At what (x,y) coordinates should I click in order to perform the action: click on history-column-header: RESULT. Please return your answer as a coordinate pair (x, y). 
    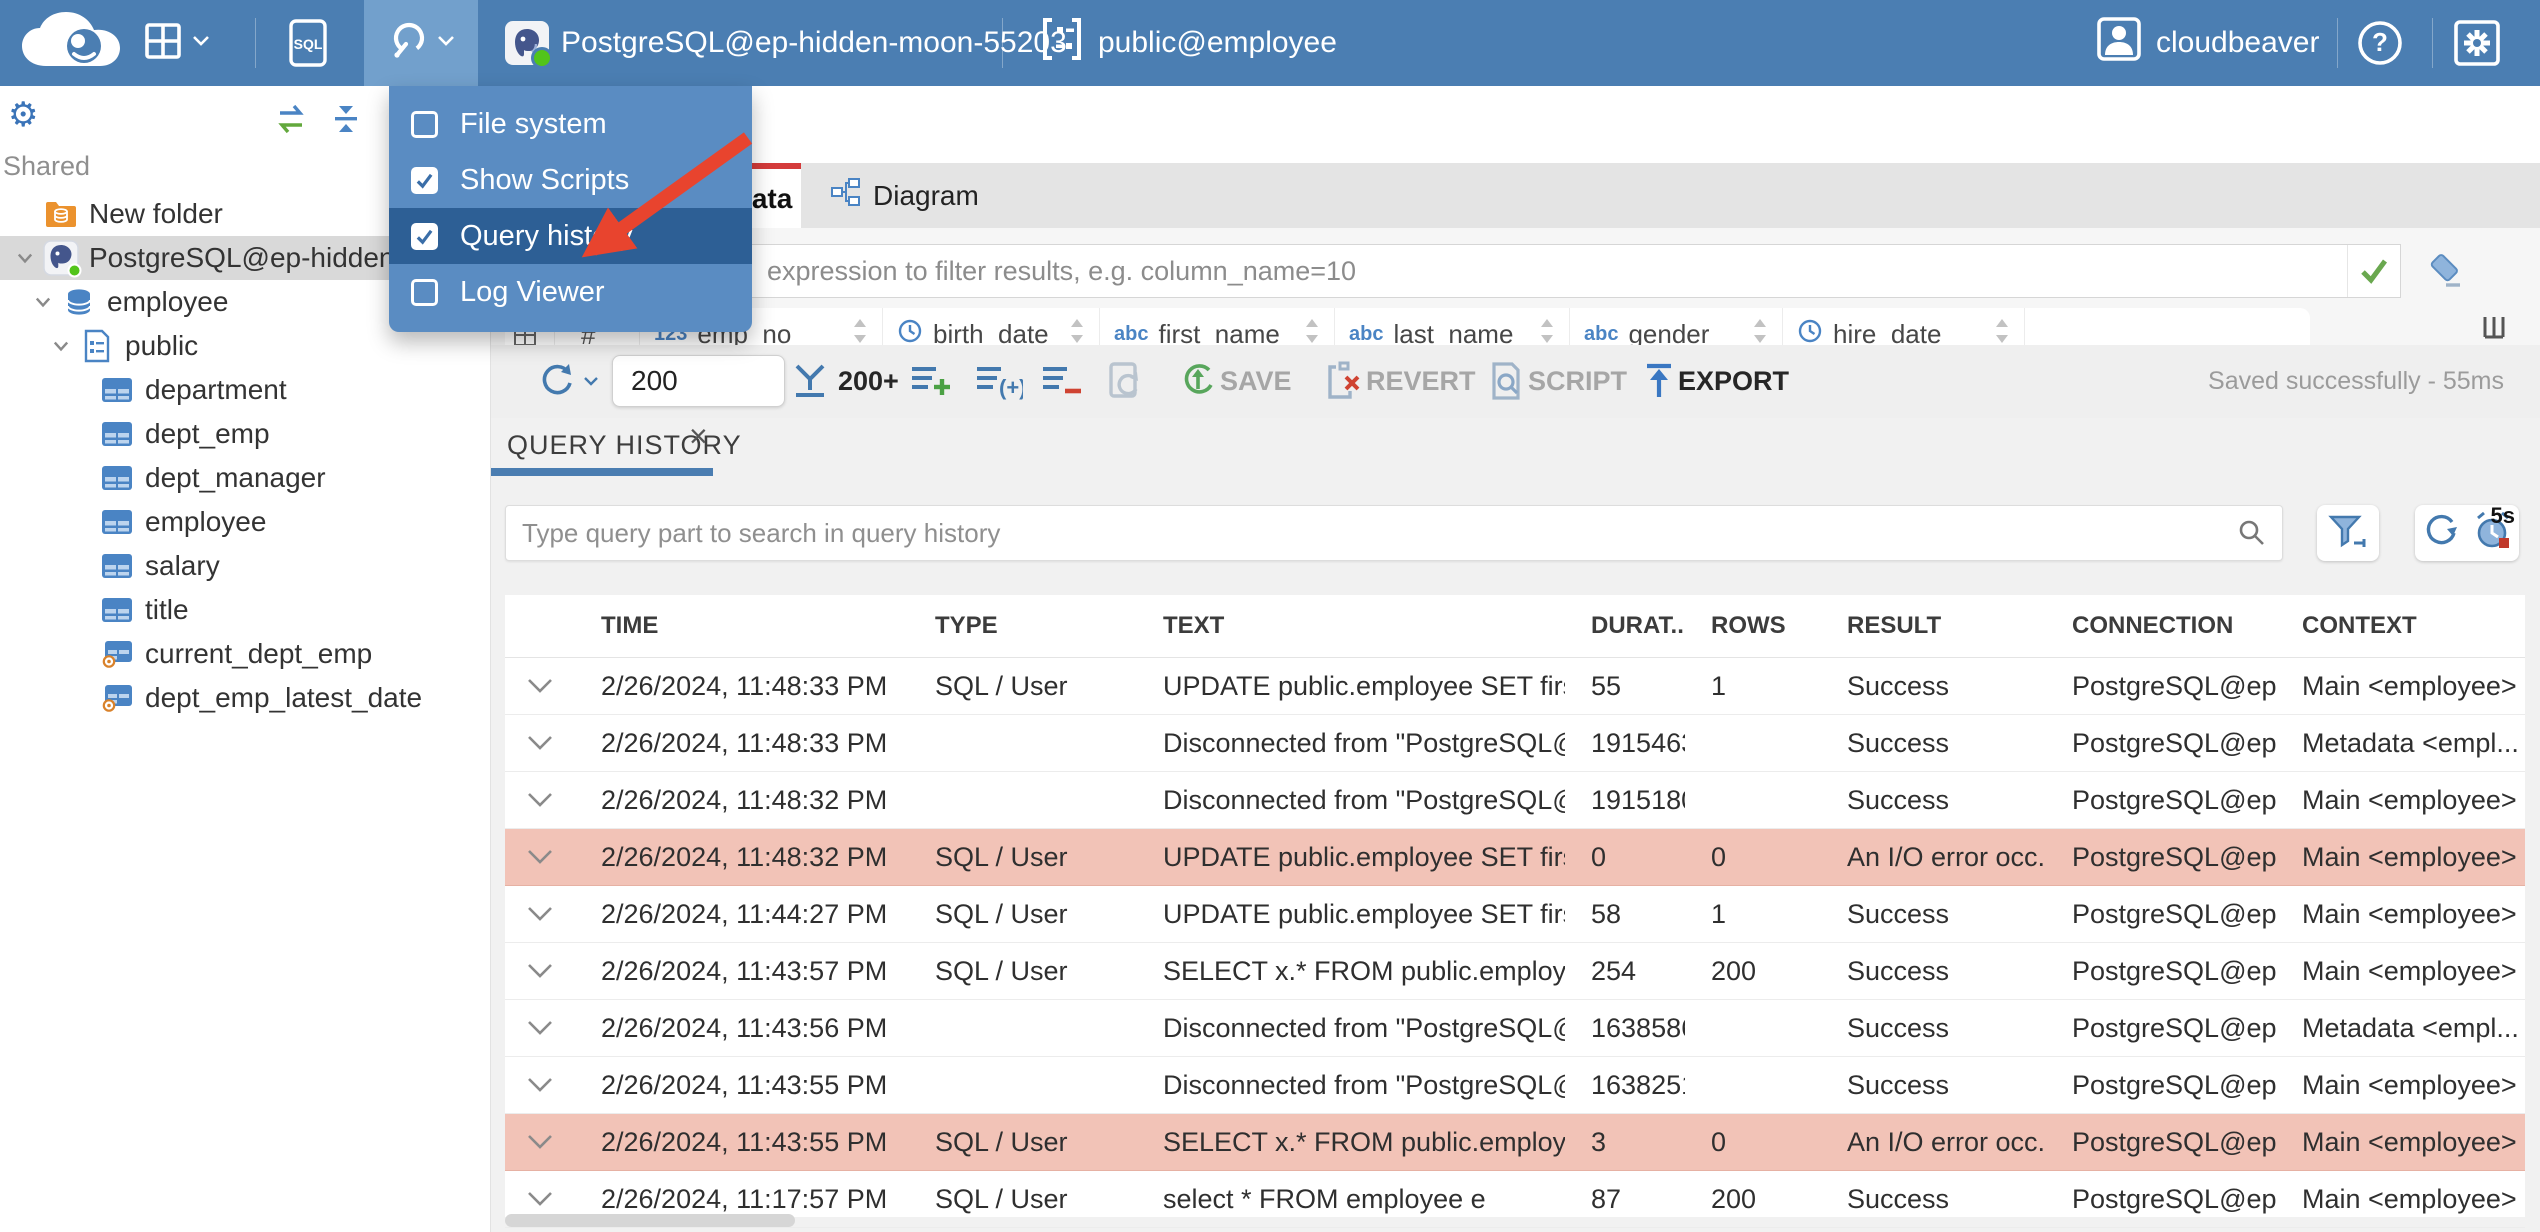
    Looking at the image, I should click on (1933, 626).